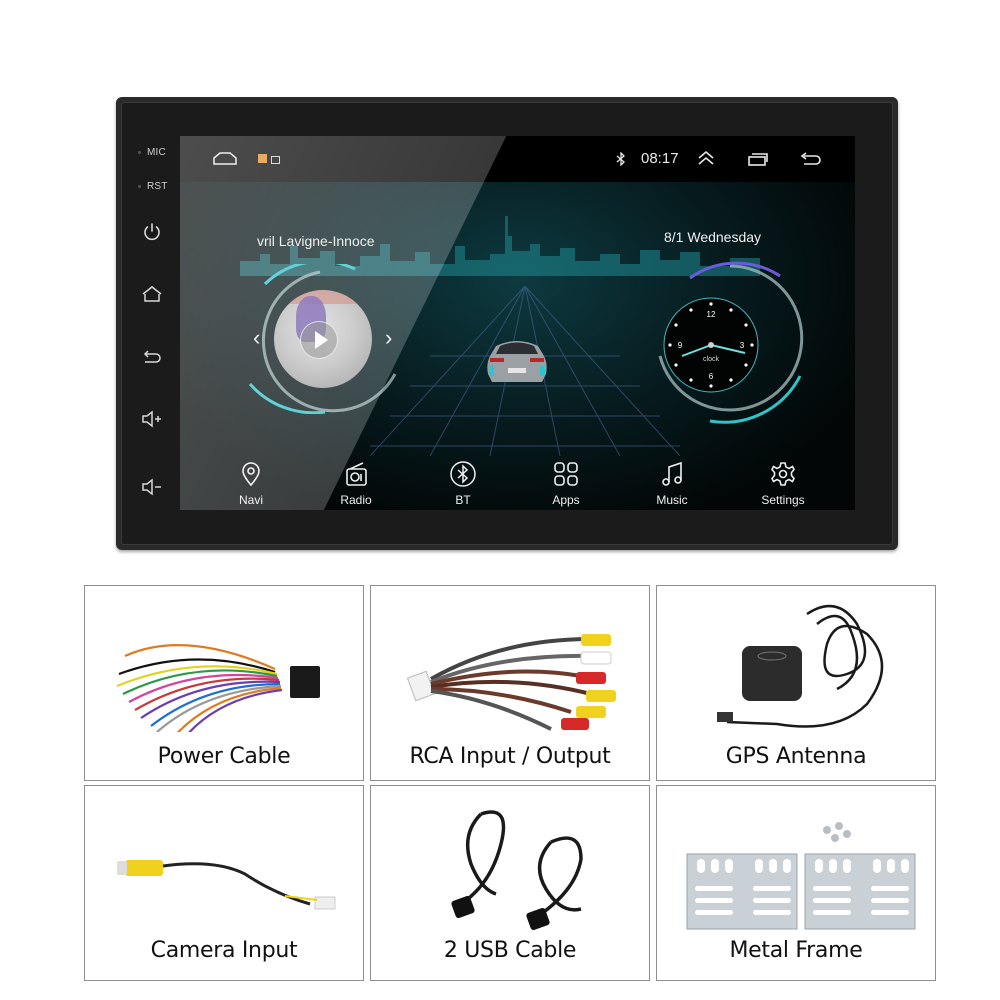 The image size is (1000, 1000). I want to click on accessory-rca-cable: RCA Input / Output, so click(510, 683).